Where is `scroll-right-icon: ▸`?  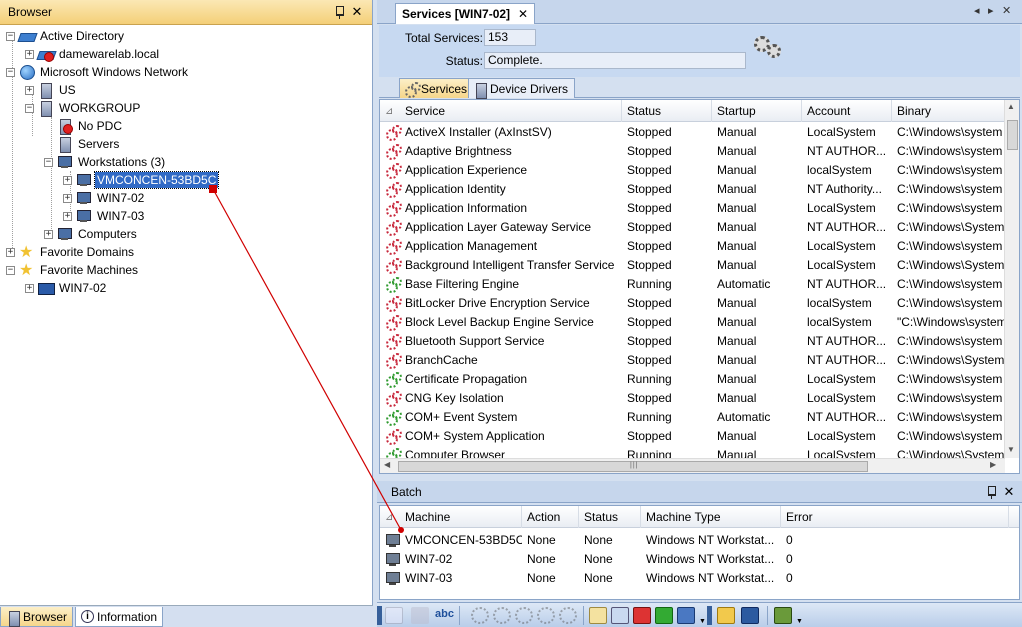
scroll-right-icon: ▸ is located at coordinates (991, 10).